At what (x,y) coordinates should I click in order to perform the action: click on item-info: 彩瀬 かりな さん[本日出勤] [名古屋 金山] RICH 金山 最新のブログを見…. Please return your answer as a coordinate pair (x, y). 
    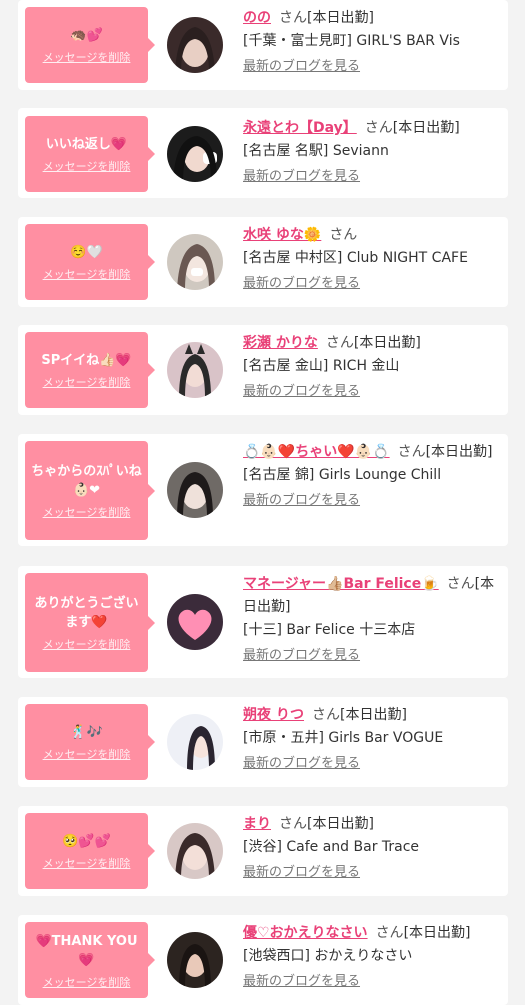
    Looking at the image, I should click on (370, 366).